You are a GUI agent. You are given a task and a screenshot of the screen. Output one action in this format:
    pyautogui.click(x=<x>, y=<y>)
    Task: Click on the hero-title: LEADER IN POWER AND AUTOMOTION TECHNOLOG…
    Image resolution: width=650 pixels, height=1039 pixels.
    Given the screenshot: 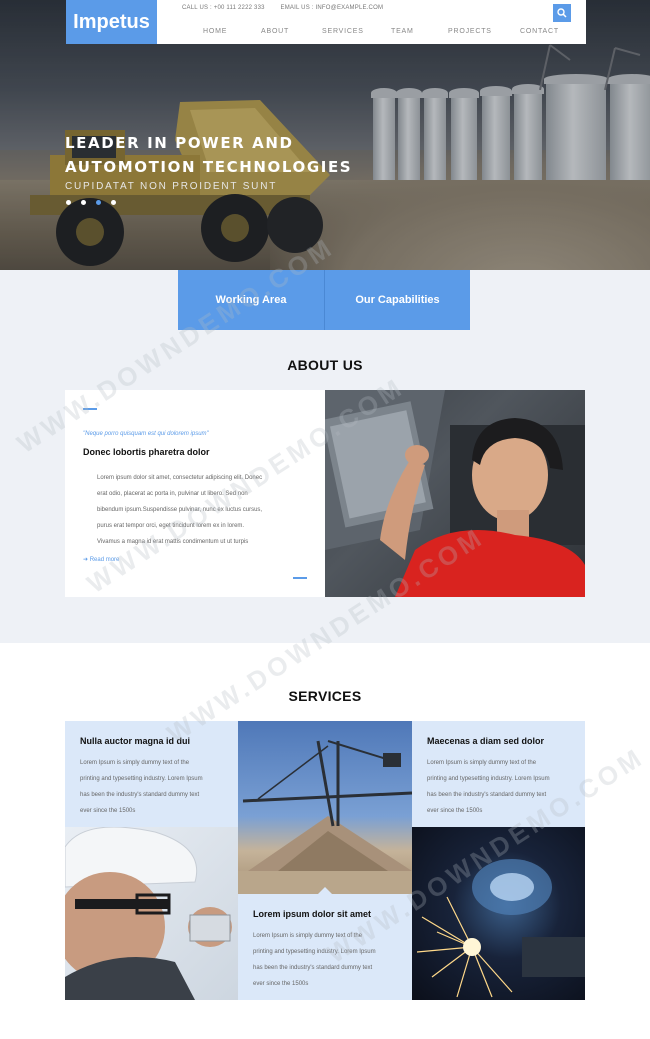 What is the action you would take?
    pyautogui.click(x=209, y=155)
    